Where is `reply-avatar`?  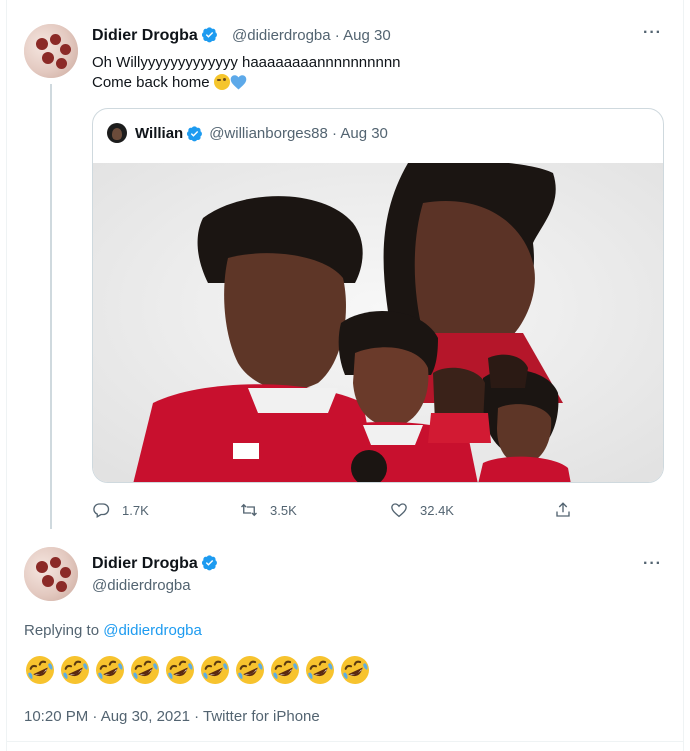
reply-avatar is located at coordinates (51, 574).